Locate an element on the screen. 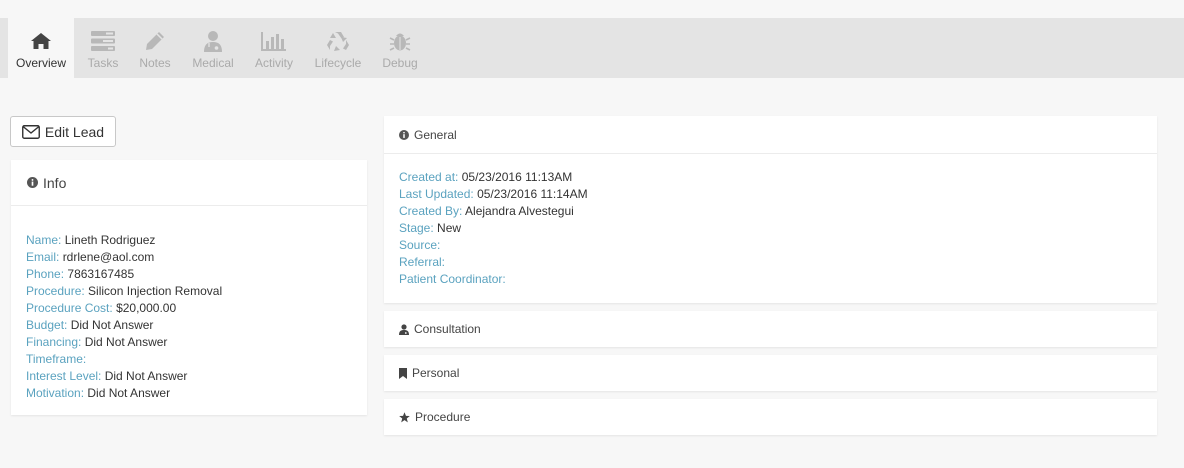 This screenshot has height=468, width=1184. bug-icon is located at coordinates (400, 42).